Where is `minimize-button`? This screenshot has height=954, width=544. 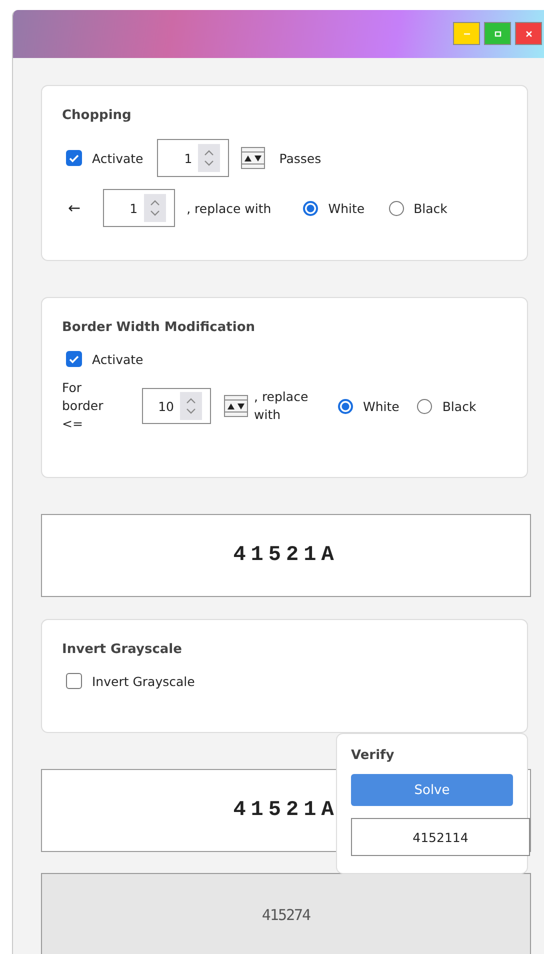 minimize-button is located at coordinates (466, 33).